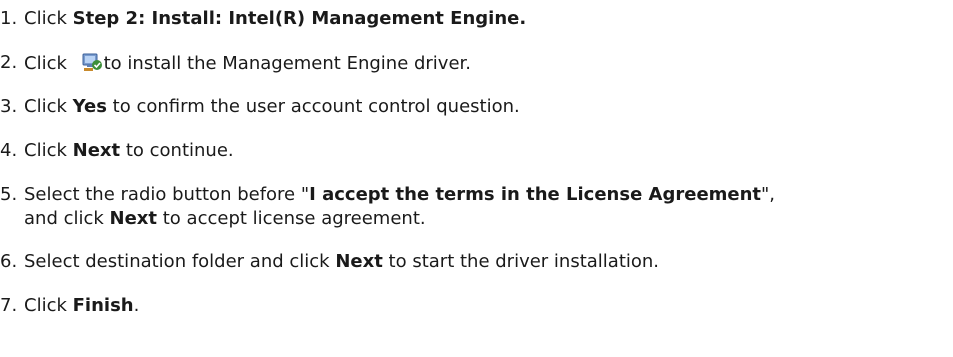  What do you see at coordinates (9, 62) in the screenshot?
I see `step-number: 2.` at bounding box center [9, 62].